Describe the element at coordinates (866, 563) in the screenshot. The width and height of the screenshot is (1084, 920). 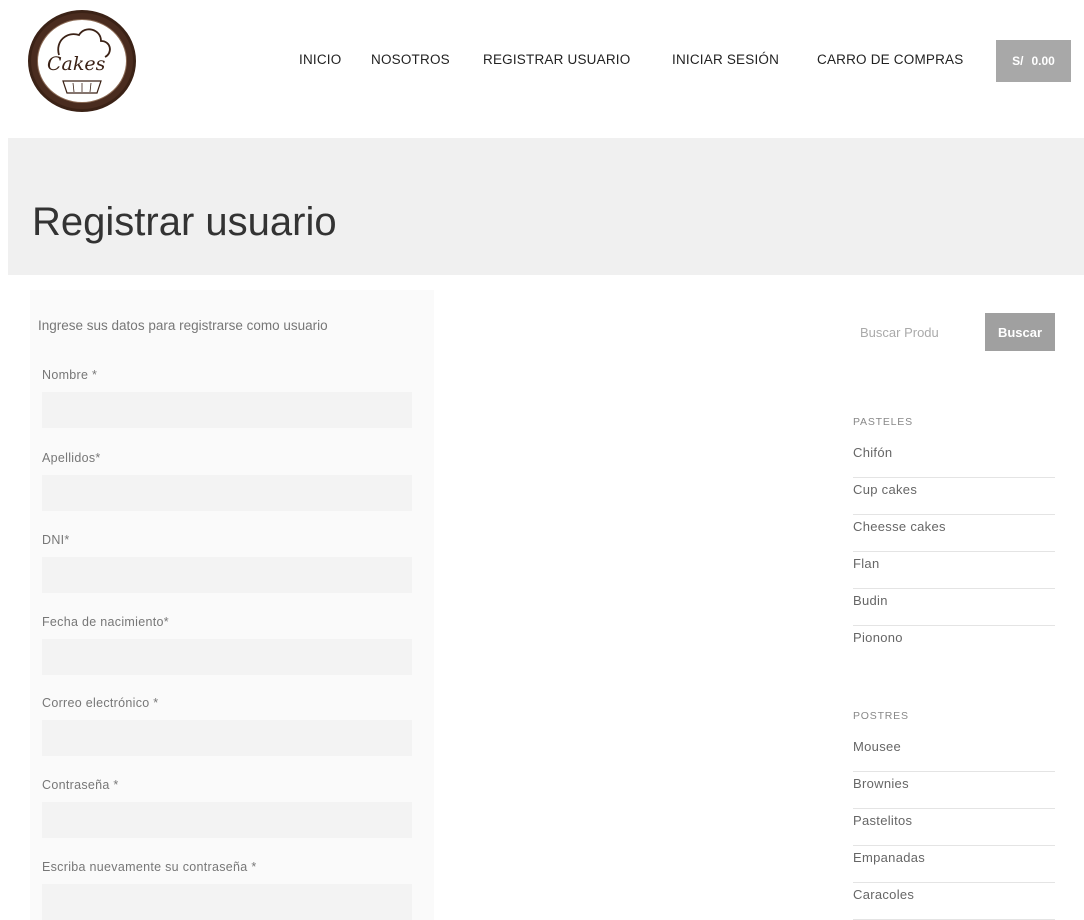
I see `category-item-label: Flan` at that location.